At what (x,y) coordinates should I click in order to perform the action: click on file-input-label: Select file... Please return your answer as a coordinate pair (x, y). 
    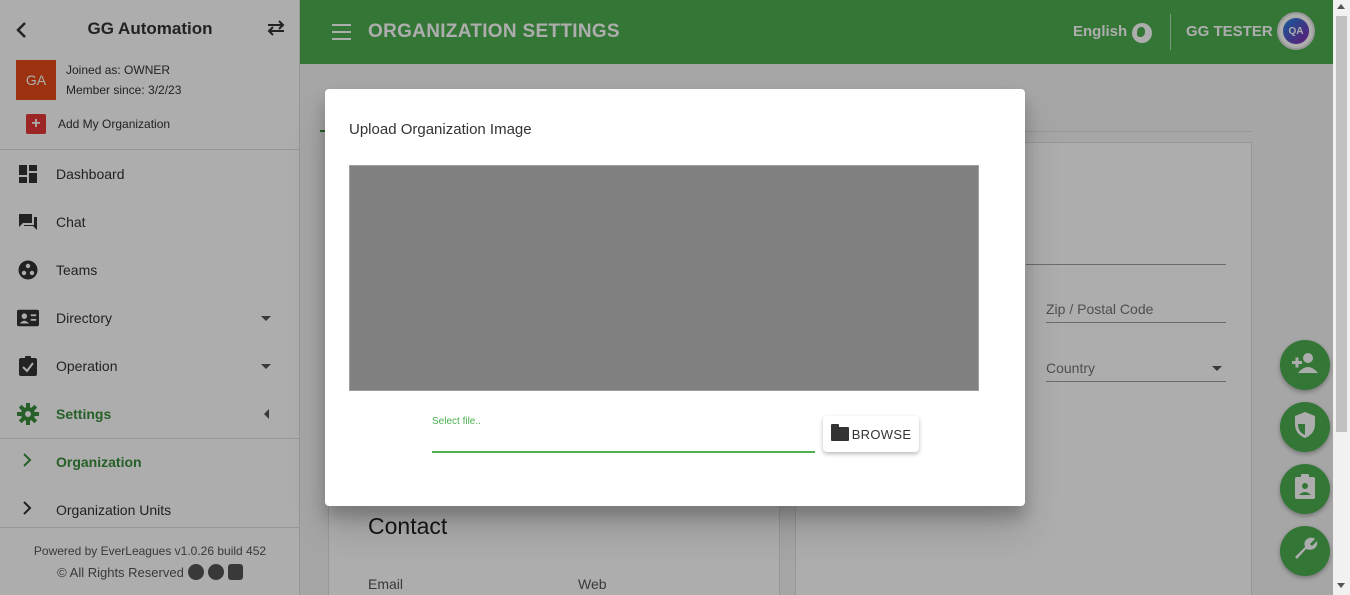
    Looking at the image, I should click on (456, 421).